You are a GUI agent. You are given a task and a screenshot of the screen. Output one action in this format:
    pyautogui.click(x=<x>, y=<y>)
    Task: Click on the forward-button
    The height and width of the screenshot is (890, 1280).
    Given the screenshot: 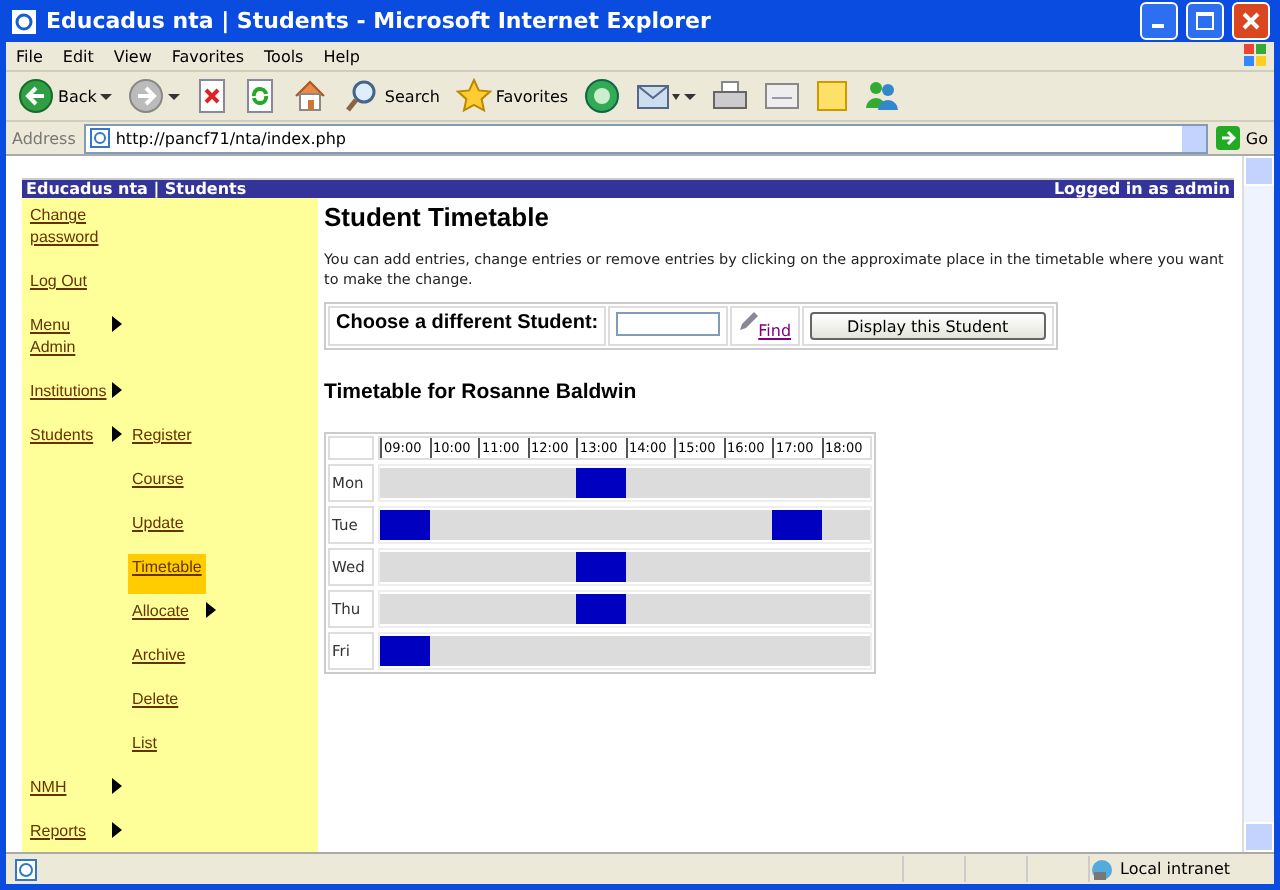 What is the action you would take?
    pyautogui.click(x=154, y=96)
    